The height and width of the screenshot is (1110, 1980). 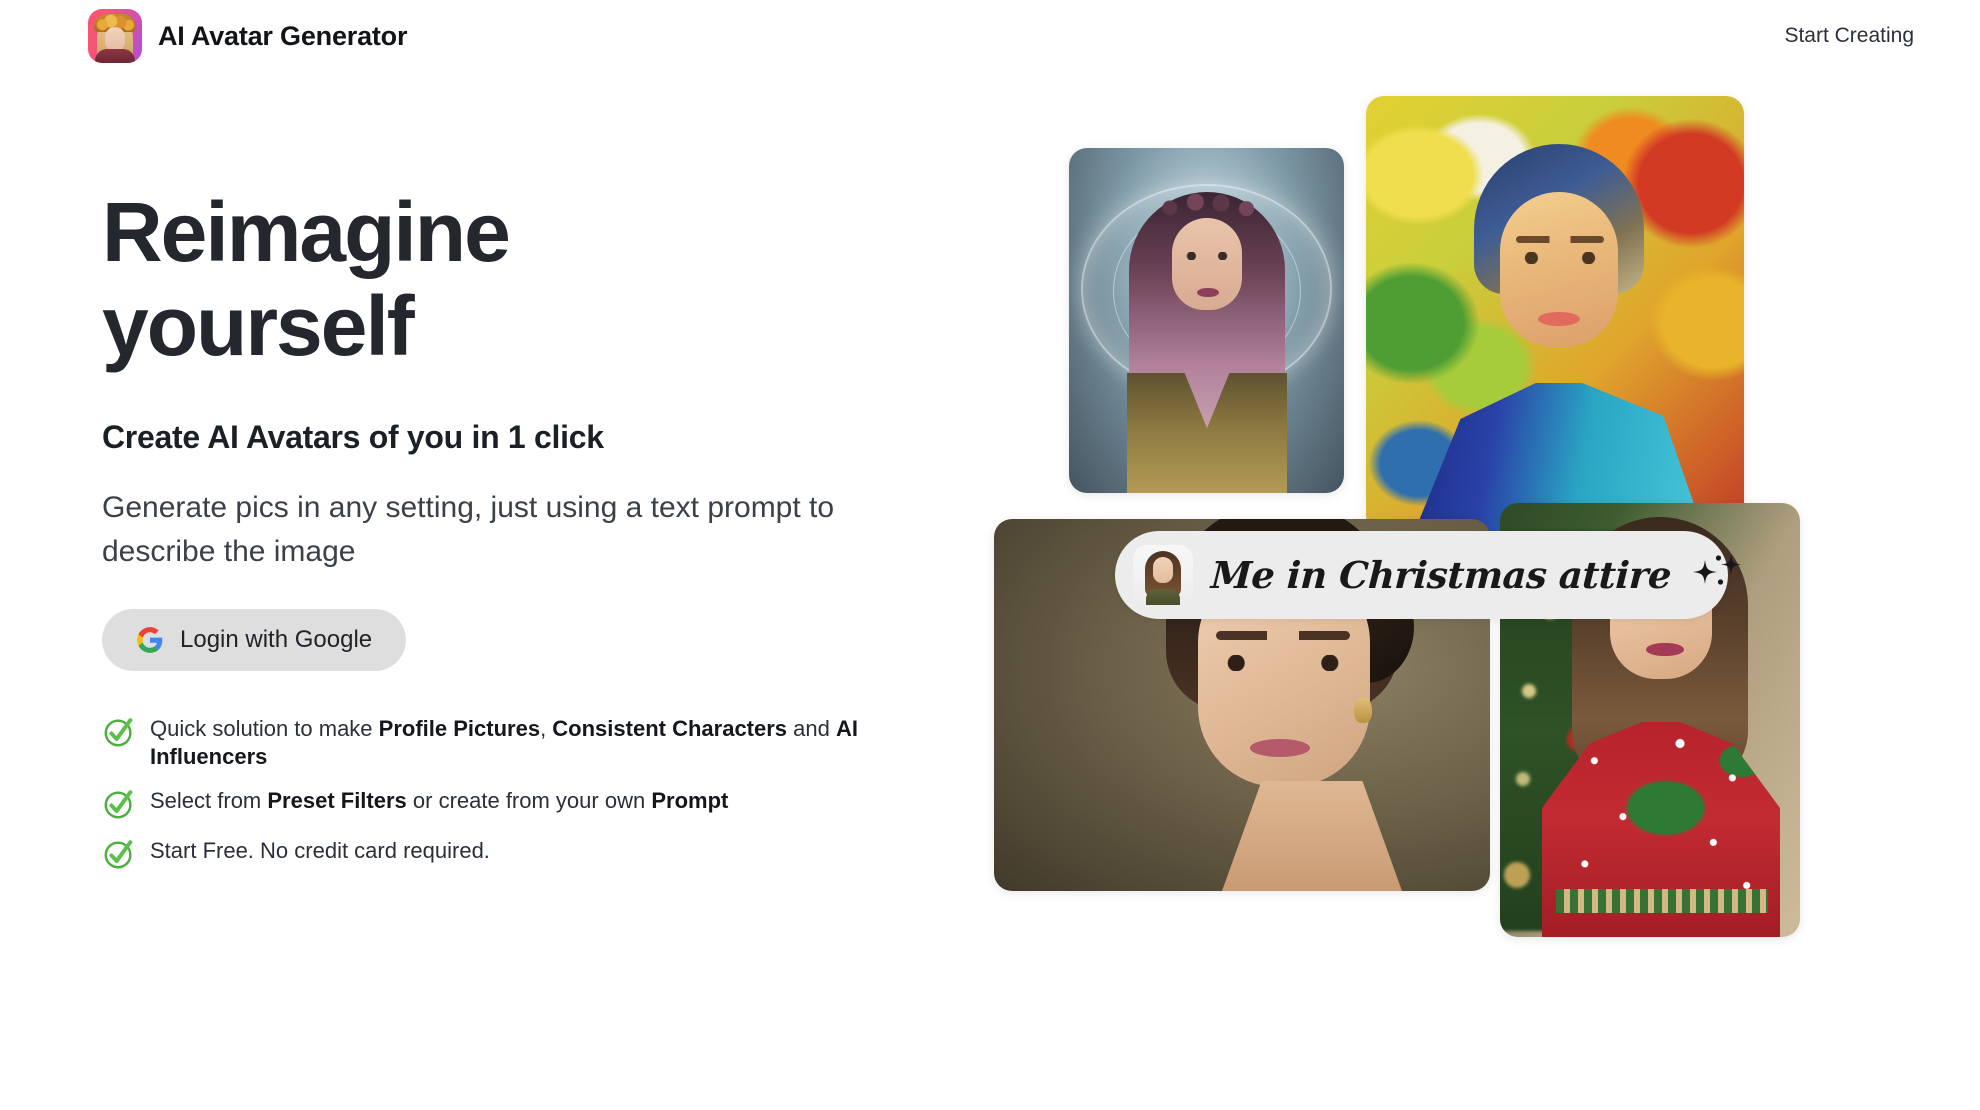 I want to click on feature-highlight: Prompt, so click(x=690, y=801).